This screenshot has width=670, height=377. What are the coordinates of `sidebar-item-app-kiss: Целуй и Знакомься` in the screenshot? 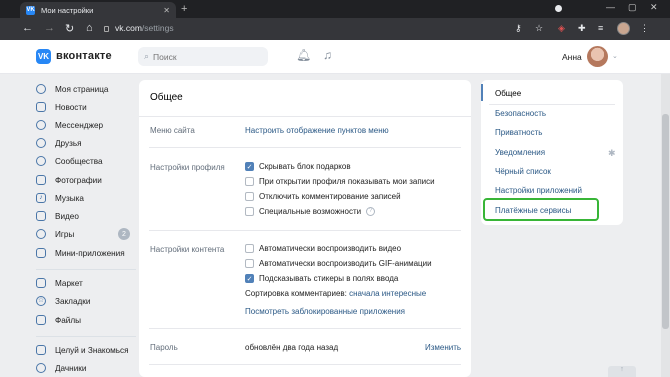 It's located at (82, 350).